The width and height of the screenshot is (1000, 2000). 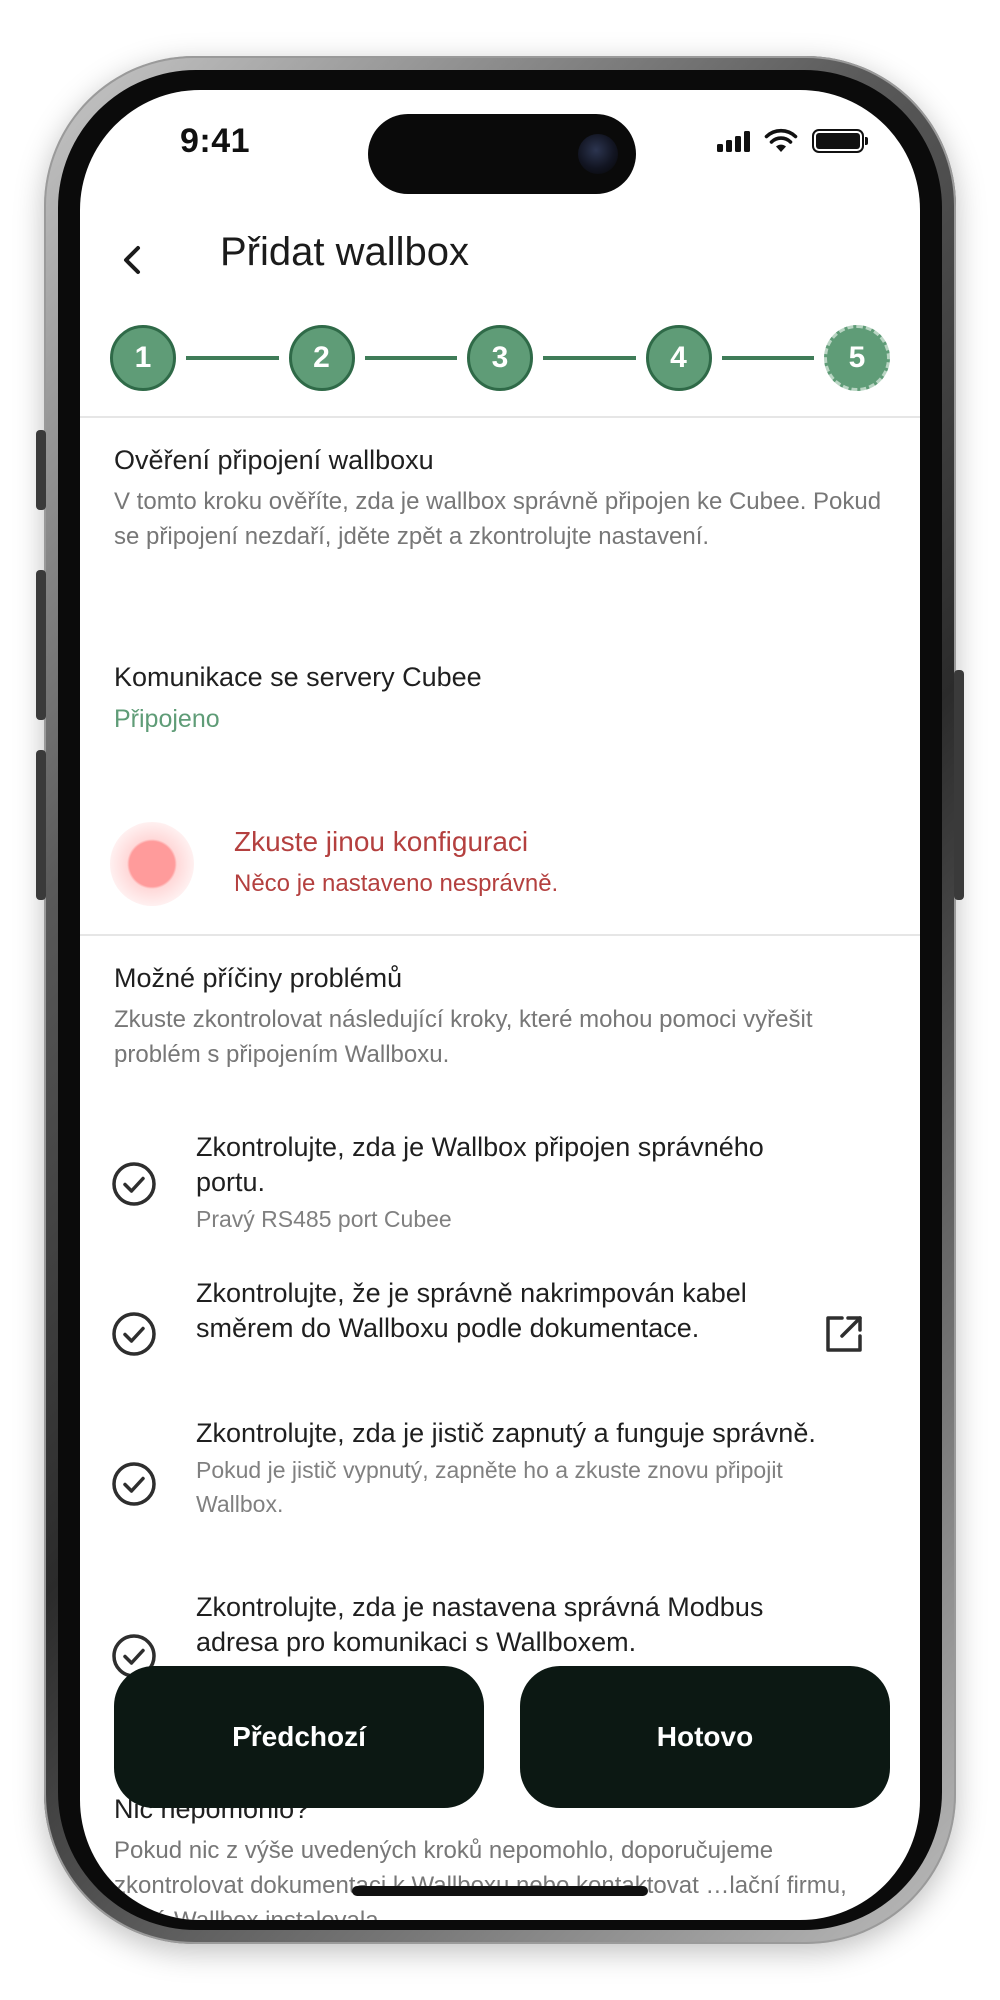 I want to click on phone-volume-up-button, so click(x=41, y=645).